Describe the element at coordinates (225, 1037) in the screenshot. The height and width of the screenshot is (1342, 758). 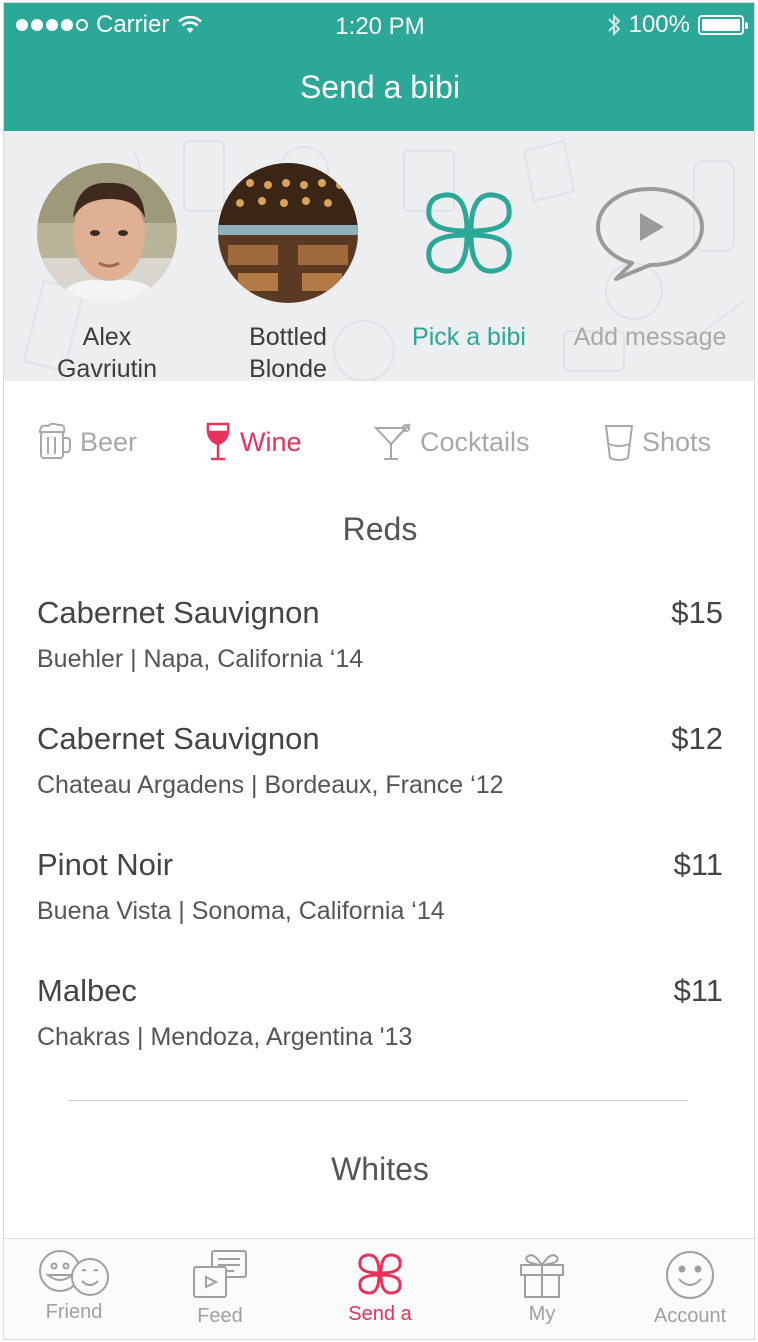
I see `item-details: Chakras | Mendoza, Argentina '13` at that location.